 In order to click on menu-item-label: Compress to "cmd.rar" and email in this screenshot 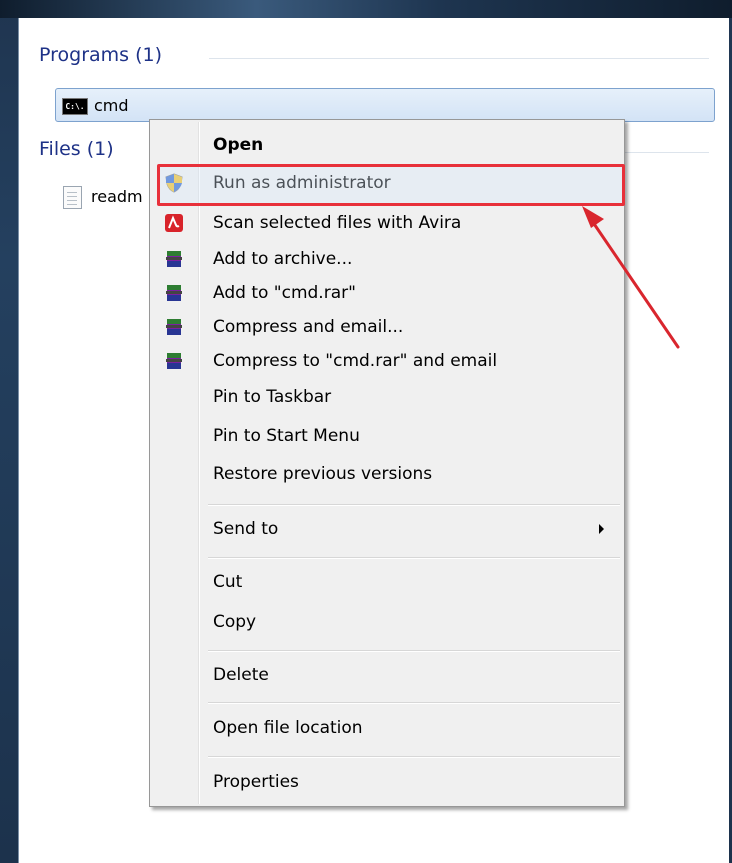, I will do `click(355, 361)`.